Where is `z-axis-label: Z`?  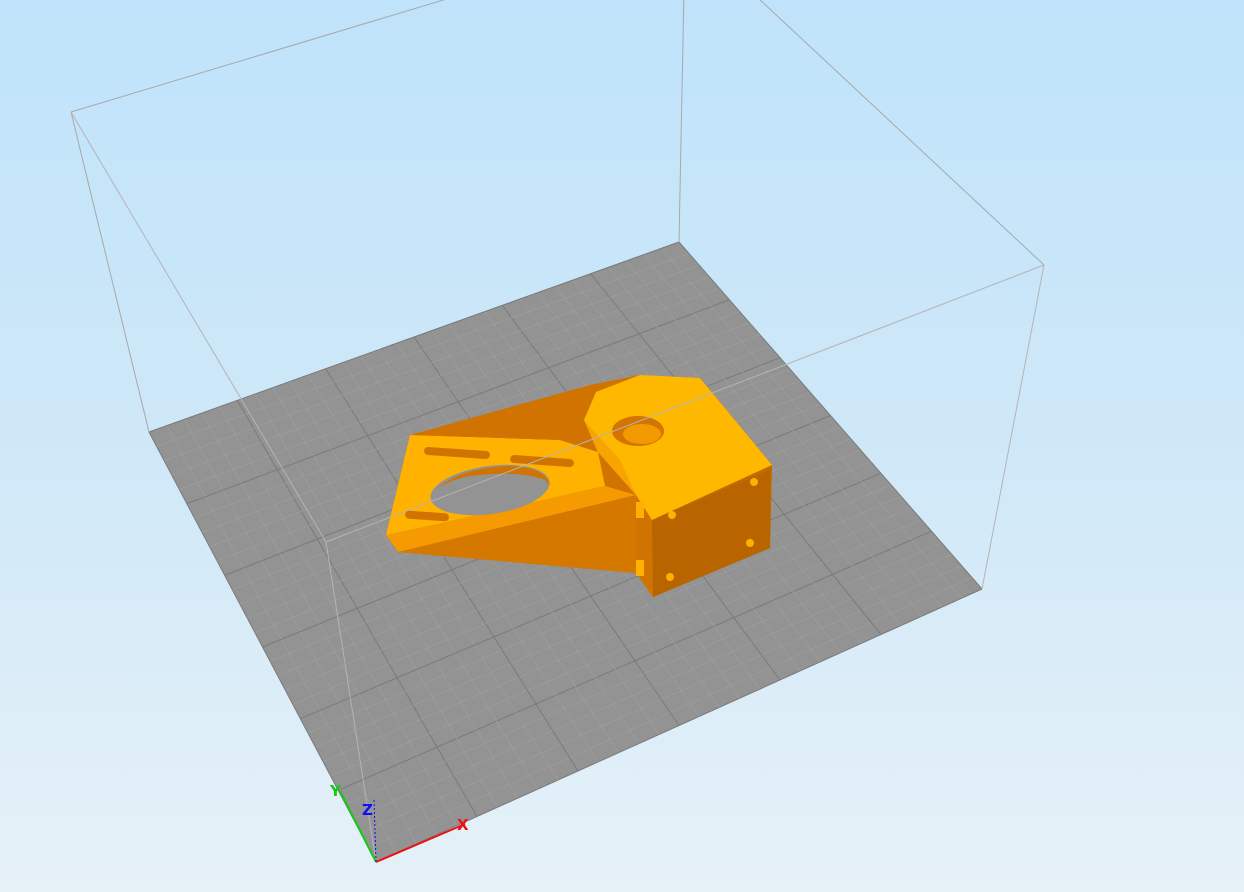
z-axis-label: Z is located at coordinates (367, 810).